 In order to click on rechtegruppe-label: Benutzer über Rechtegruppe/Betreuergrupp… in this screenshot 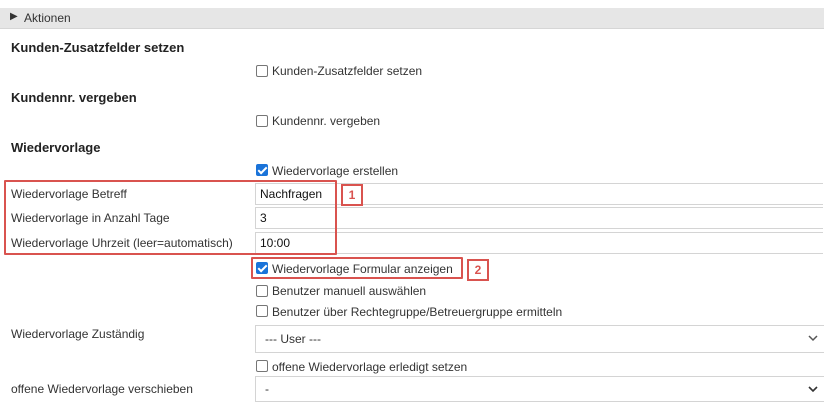, I will do `click(417, 312)`.